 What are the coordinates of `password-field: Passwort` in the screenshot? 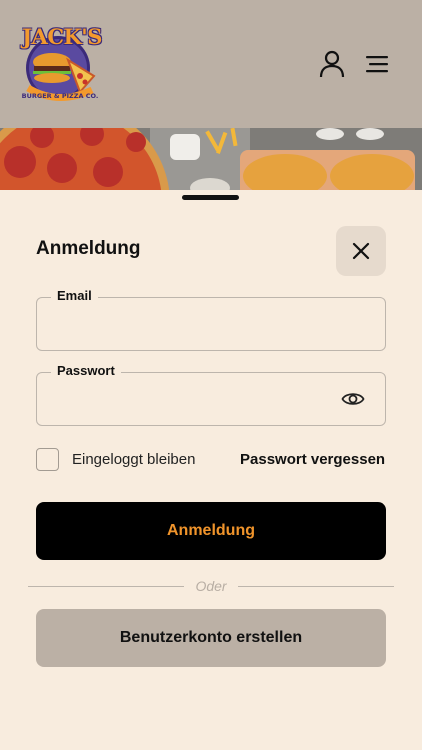 It's located at (211, 394).